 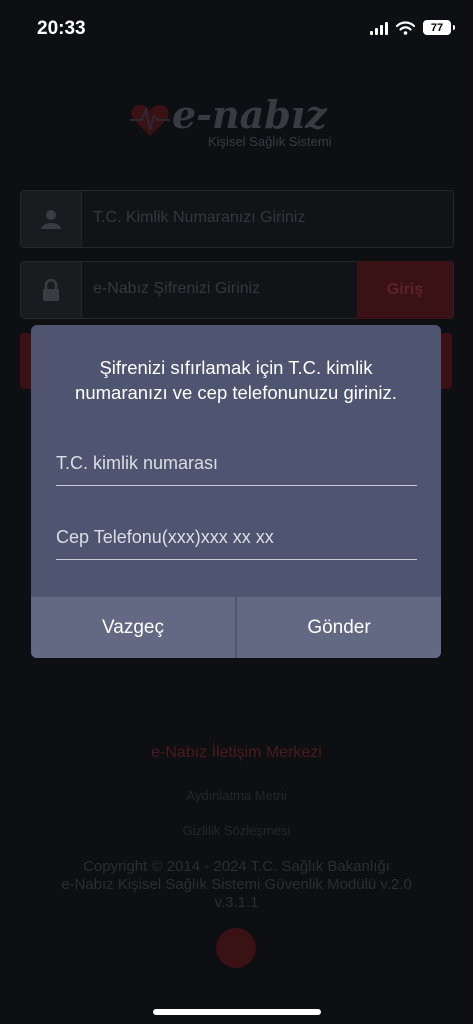 I want to click on cellular-signal-icon, so click(x=379, y=28).